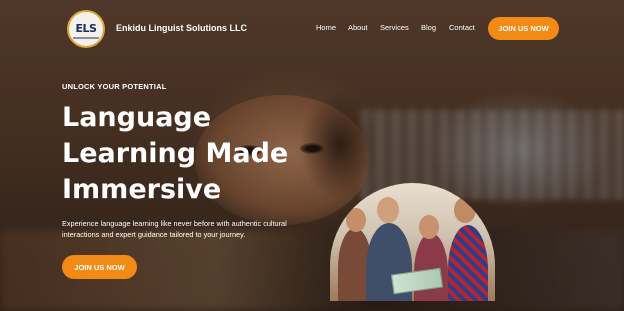 This screenshot has width=624, height=311. I want to click on nav-services: Services, so click(394, 27).